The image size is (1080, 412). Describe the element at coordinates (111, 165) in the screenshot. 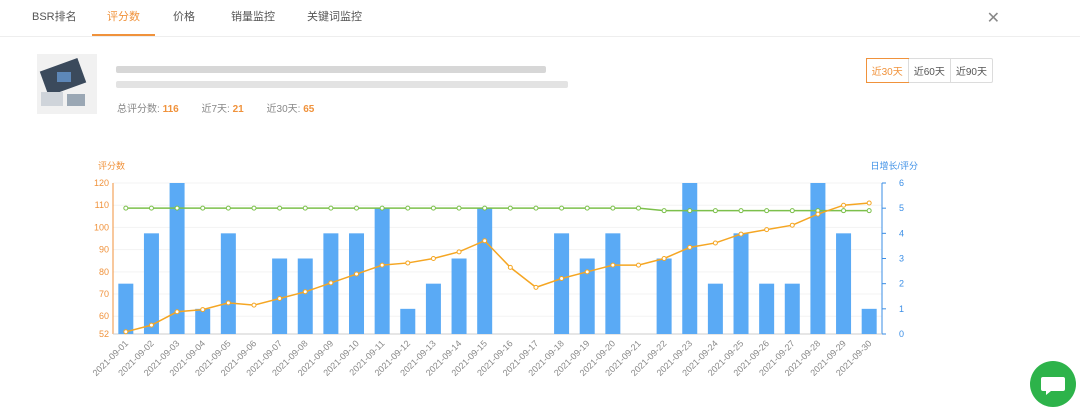

I see `left-axis-title: 评分数` at that location.